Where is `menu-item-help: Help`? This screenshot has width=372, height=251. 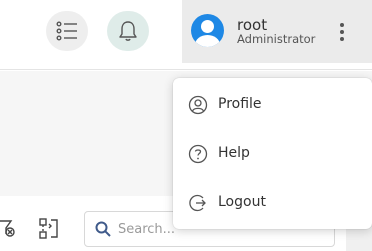
menu-item-help: Help is located at coordinates (272, 153).